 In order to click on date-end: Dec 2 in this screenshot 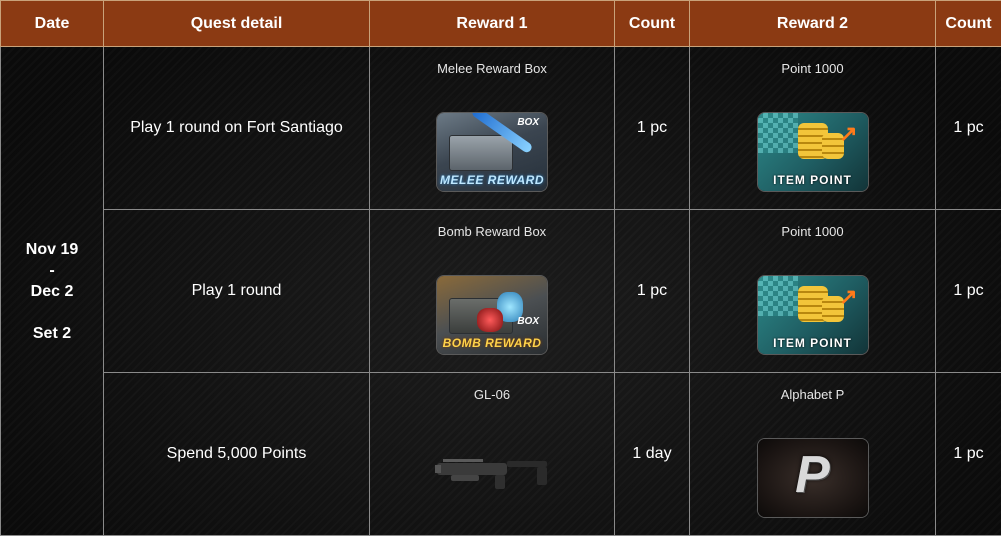, I will do `click(52, 291)`.